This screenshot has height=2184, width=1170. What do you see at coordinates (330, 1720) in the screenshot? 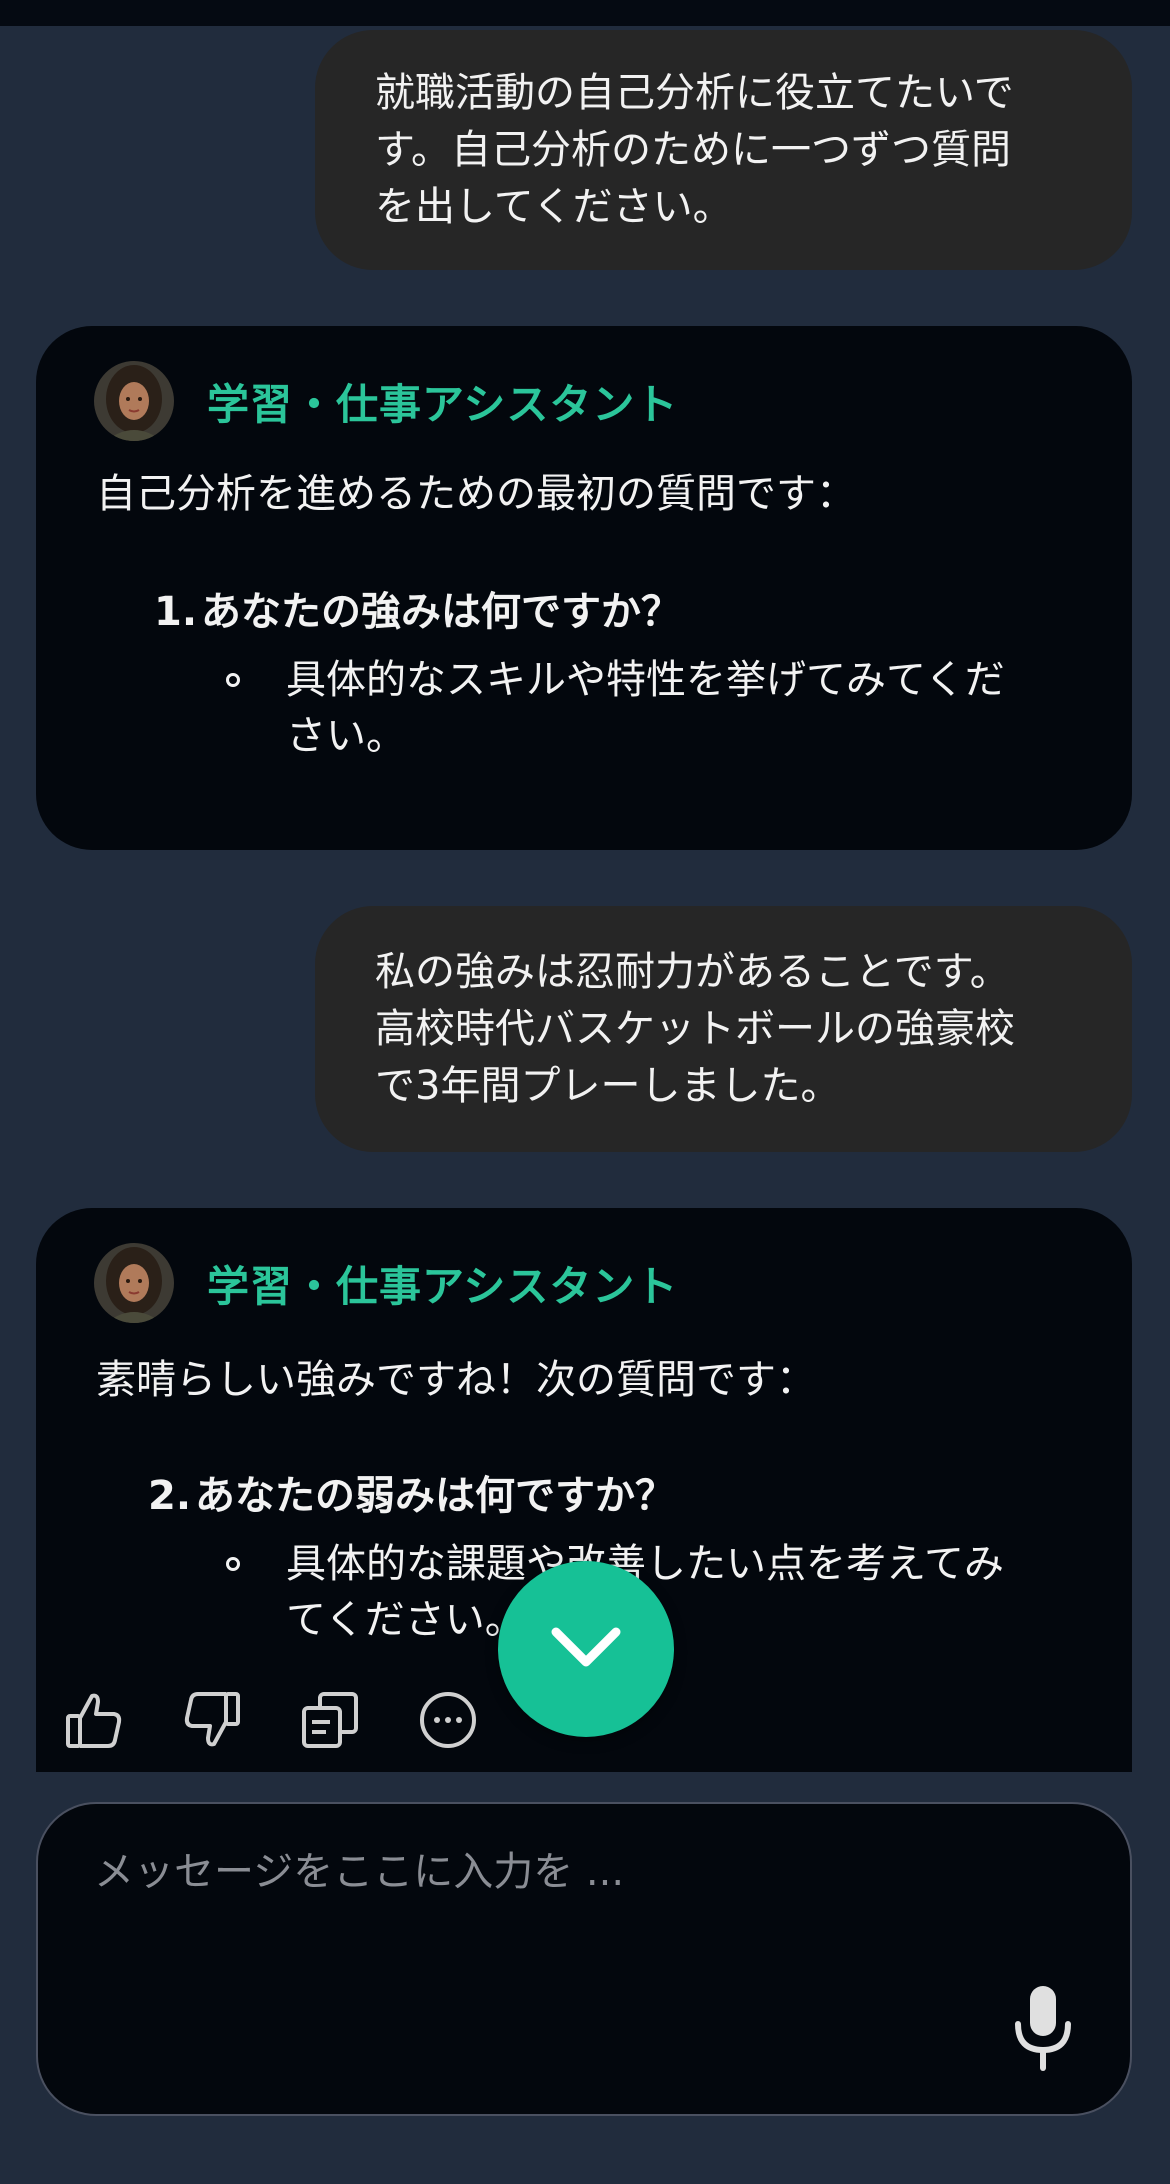
I see `copy-icon` at bounding box center [330, 1720].